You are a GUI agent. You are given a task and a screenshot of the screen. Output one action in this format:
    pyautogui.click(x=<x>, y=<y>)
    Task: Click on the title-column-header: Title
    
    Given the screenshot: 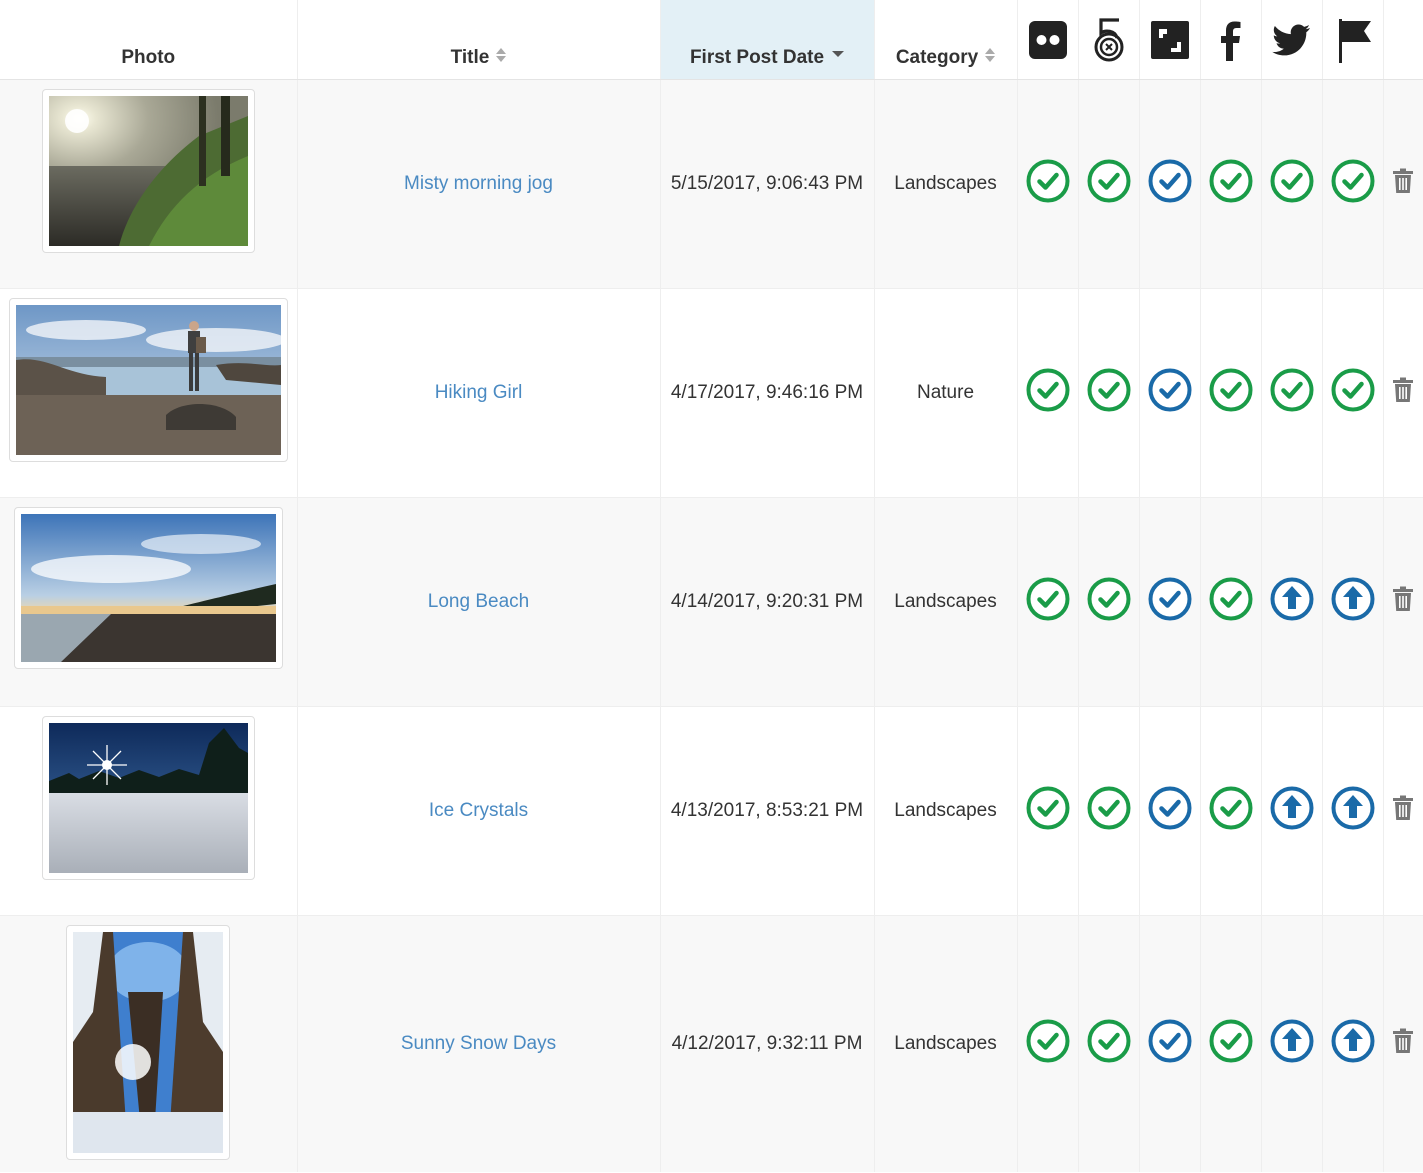 What is the action you would take?
    pyautogui.click(x=479, y=40)
    